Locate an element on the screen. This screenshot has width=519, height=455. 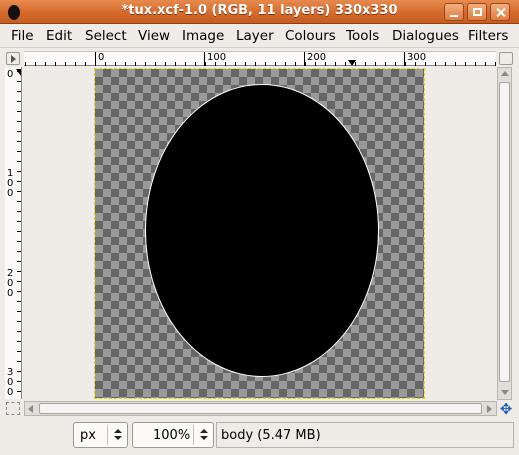
minimize-icon is located at coordinates (454, 16).